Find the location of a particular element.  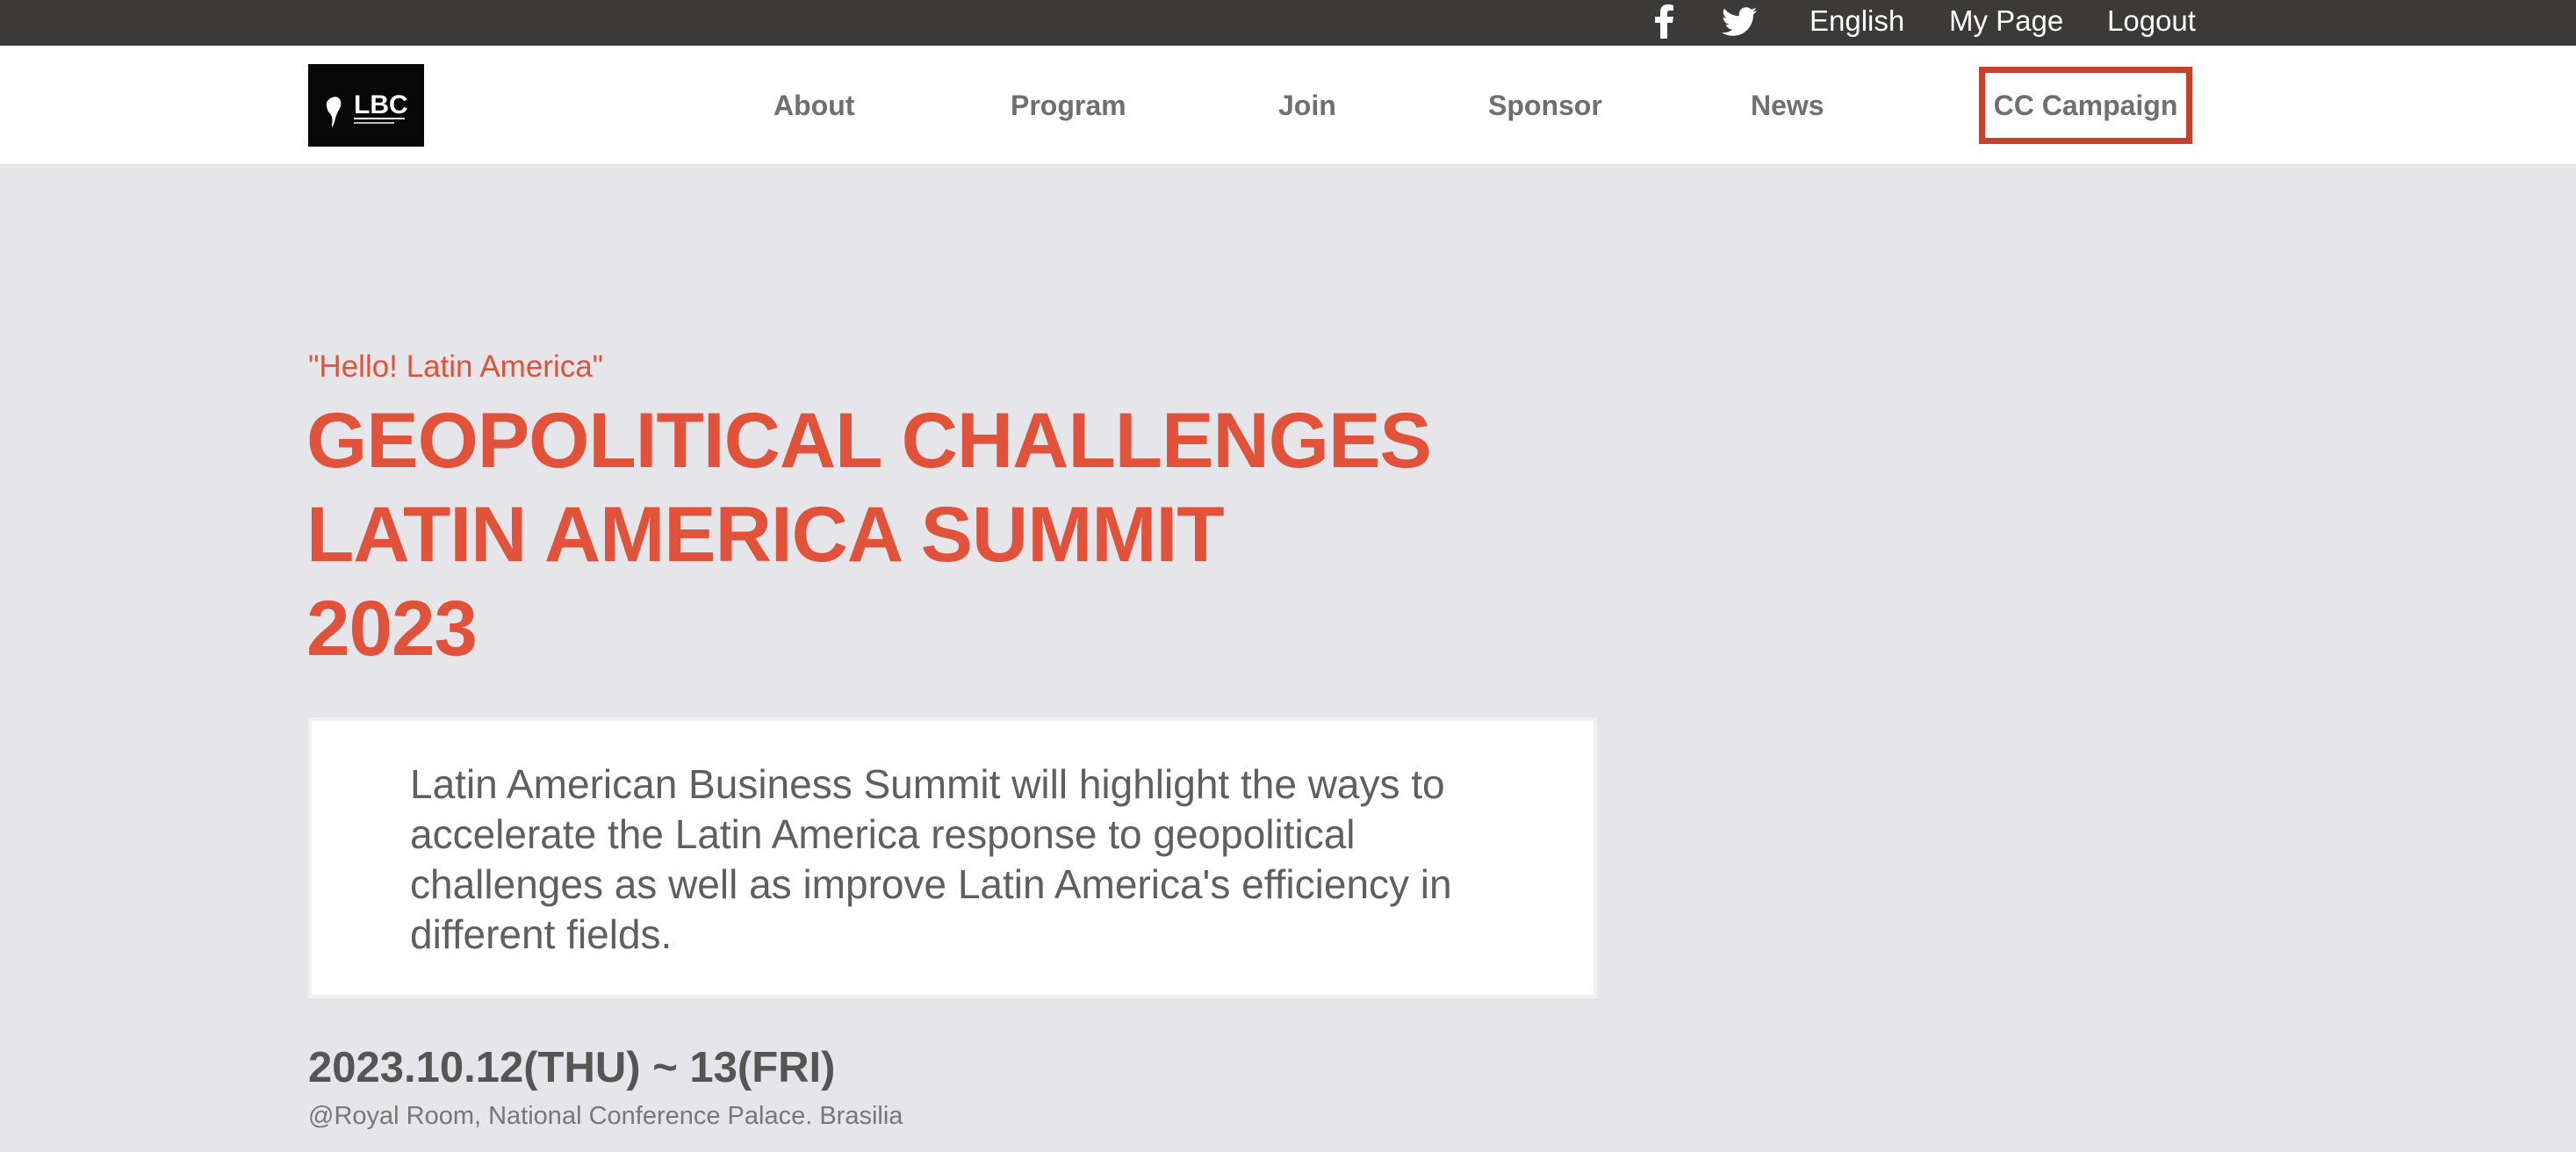

hero-title-line: GEOPOLITICAL CHALLENGES is located at coordinates (869, 440).